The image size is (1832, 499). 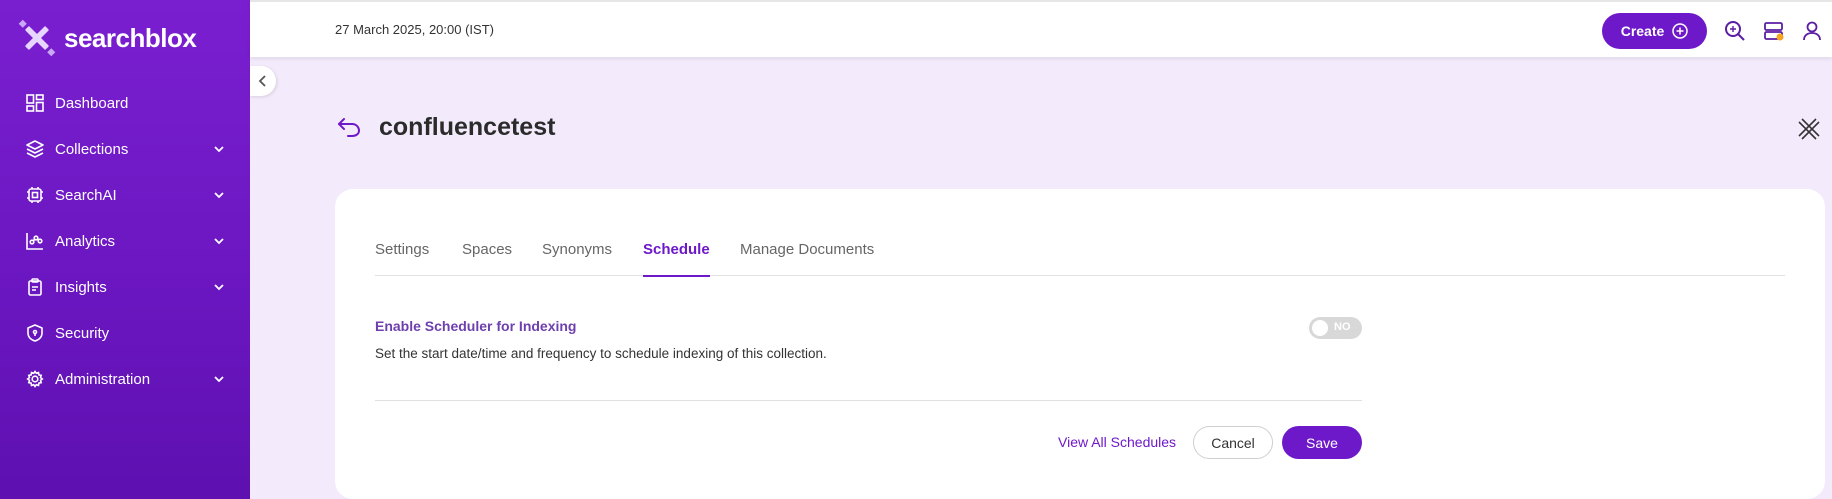 I want to click on sidebar-item-dashboard: Dashboard, so click(x=125, y=103).